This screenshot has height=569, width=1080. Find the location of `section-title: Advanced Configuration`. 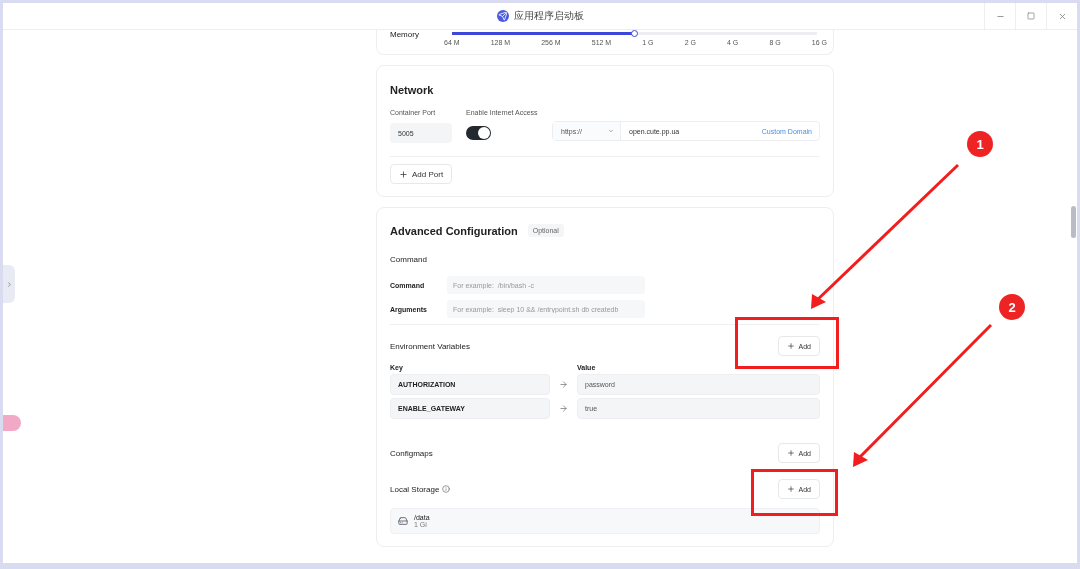

section-title: Advanced Configuration is located at coordinates (454, 230).